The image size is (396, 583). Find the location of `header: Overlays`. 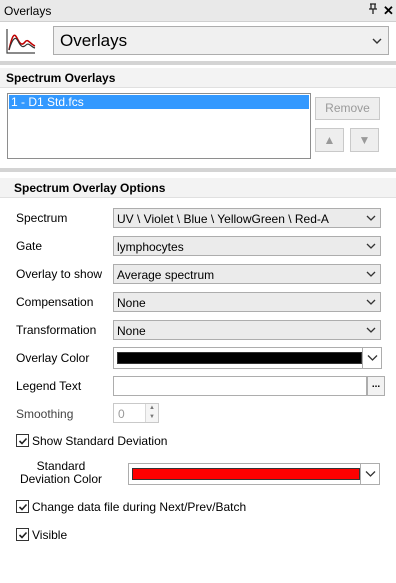

header: Overlays is located at coordinates (198, 41).